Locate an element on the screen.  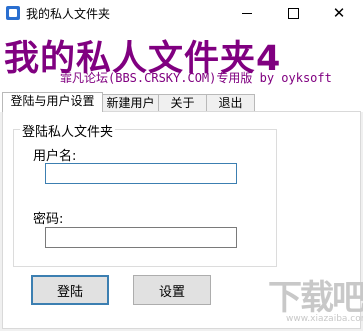
minimize-button is located at coordinates (247, 13).